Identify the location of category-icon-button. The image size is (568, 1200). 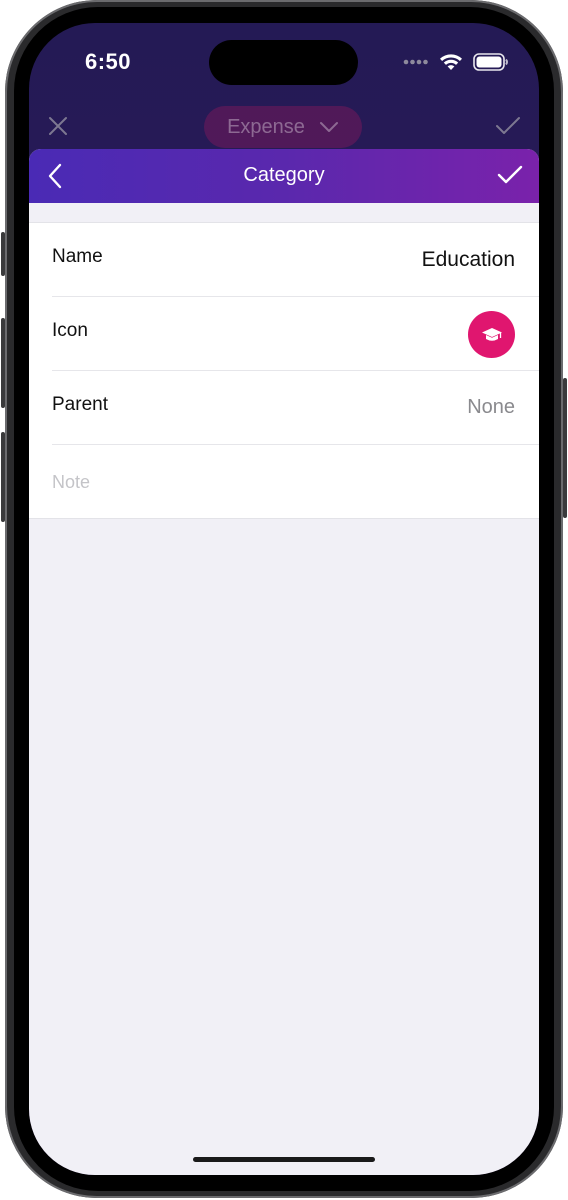
(491, 334).